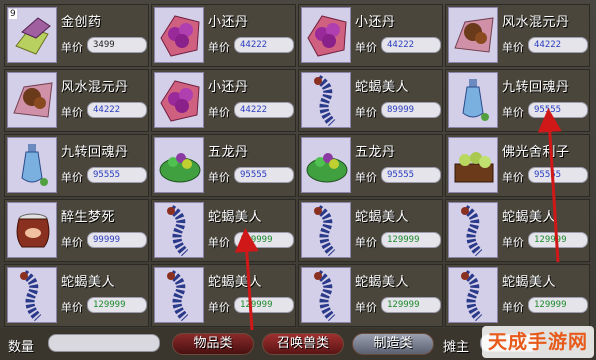 Image resolution: width=596 pixels, height=360 pixels. I want to click on item-slot: 蛇蝎美人单价 129999, so click(517, 295).